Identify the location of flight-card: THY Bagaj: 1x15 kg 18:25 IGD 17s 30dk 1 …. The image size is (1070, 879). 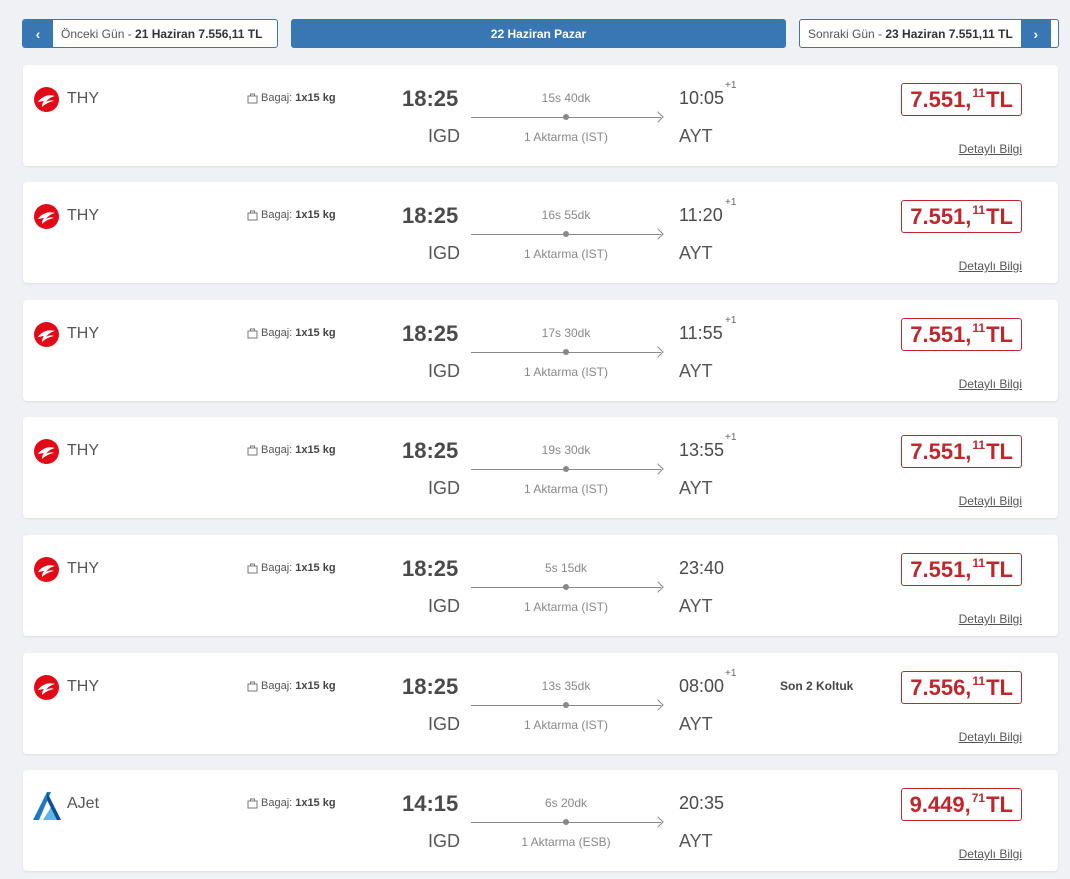
(540, 350).